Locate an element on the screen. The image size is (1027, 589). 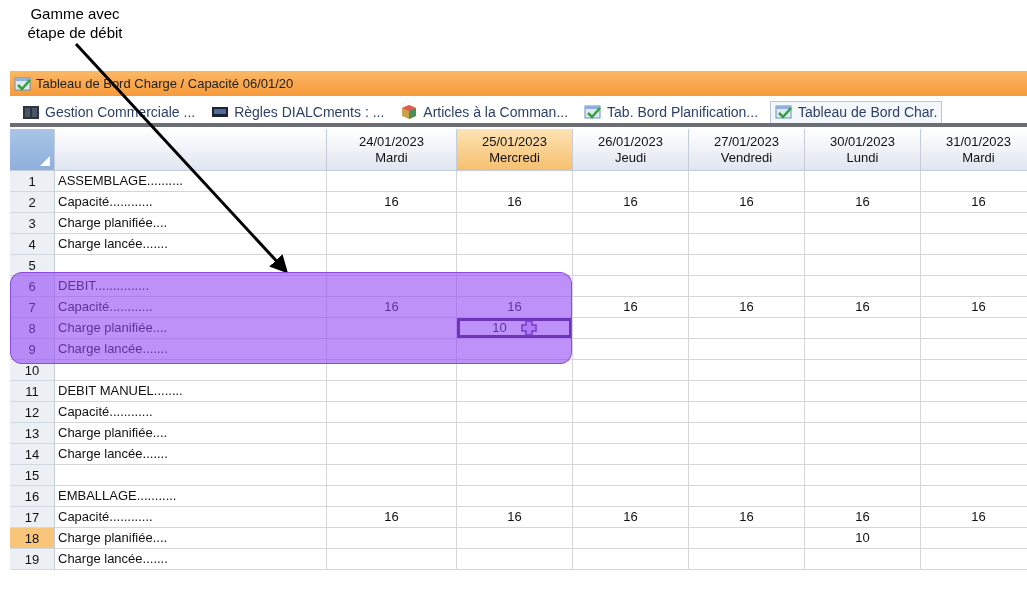
table-cell: 16 is located at coordinates (515, 307).